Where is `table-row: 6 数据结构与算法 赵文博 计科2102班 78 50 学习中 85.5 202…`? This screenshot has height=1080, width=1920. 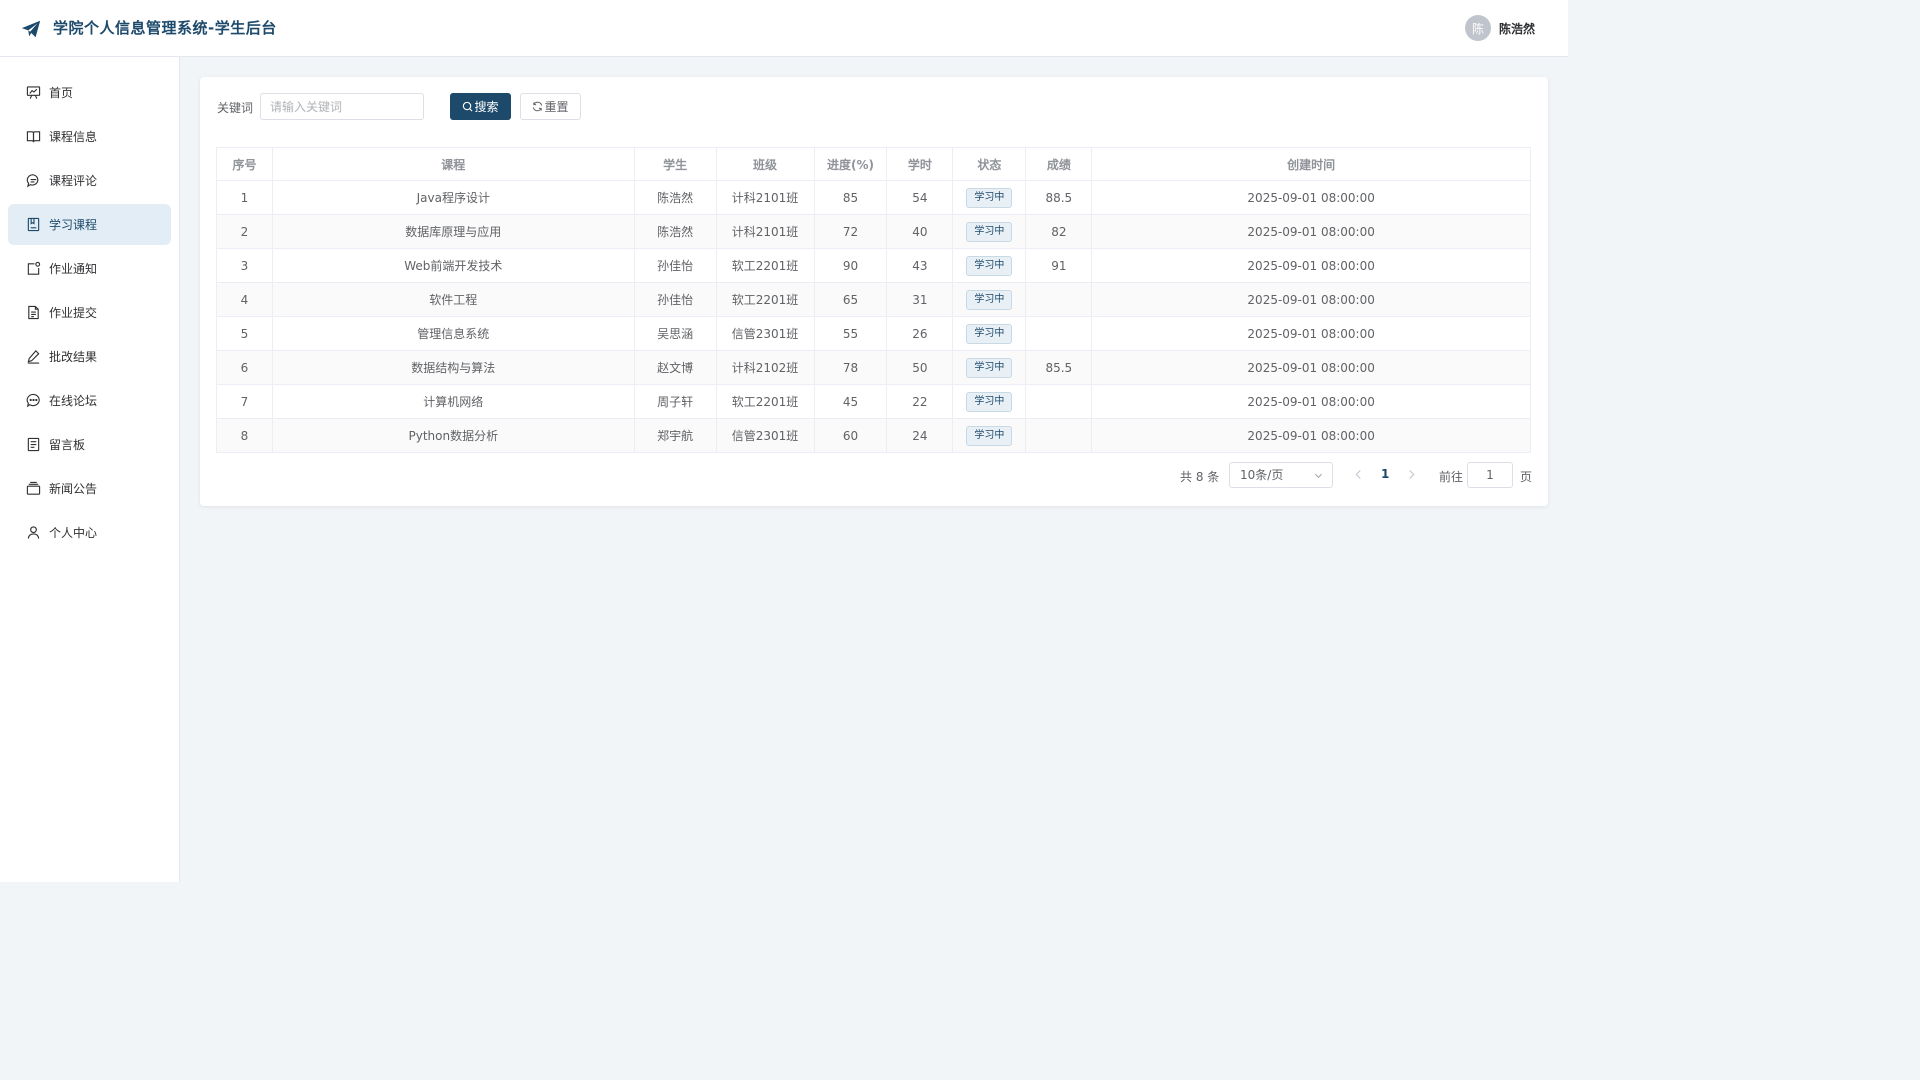 table-row: 6 数据结构与算法 赵文博 计科2102班 78 50 学习中 85.5 202… is located at coordinates (873, 367).